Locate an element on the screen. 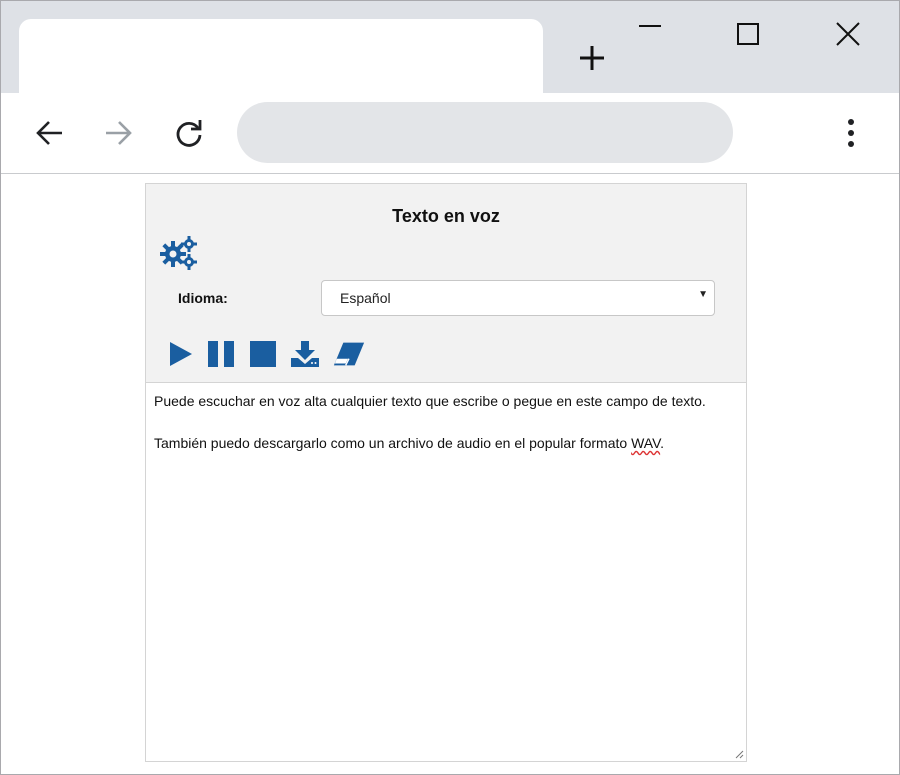  stop-button is located at coordinates (263, 354).